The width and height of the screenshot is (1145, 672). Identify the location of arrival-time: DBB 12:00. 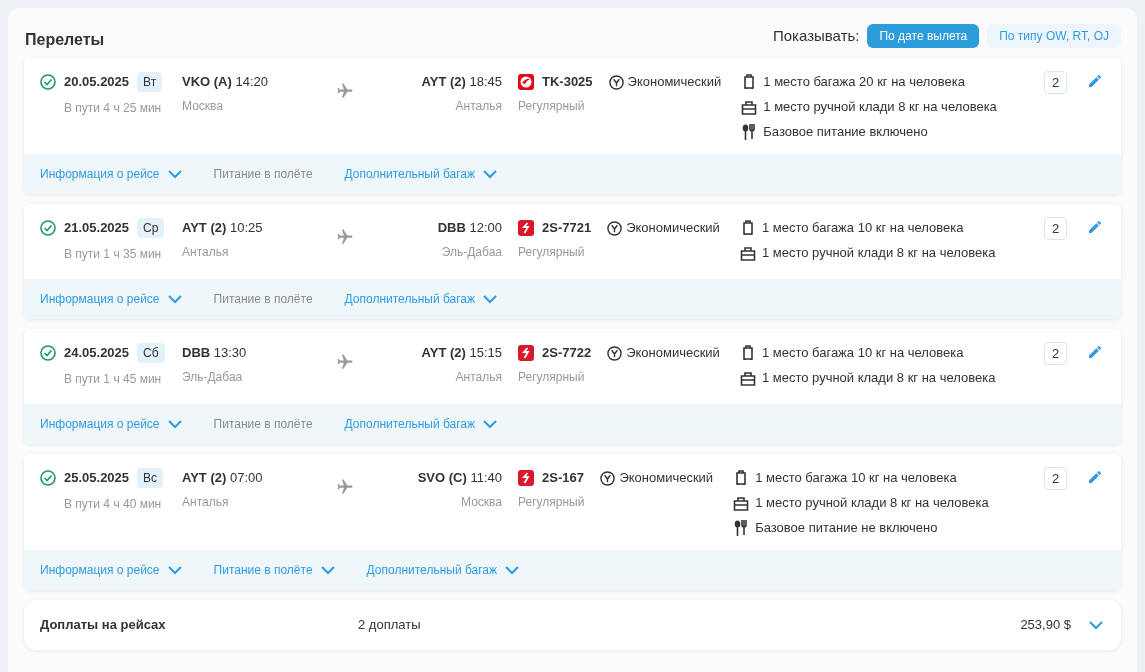
(469, 228).